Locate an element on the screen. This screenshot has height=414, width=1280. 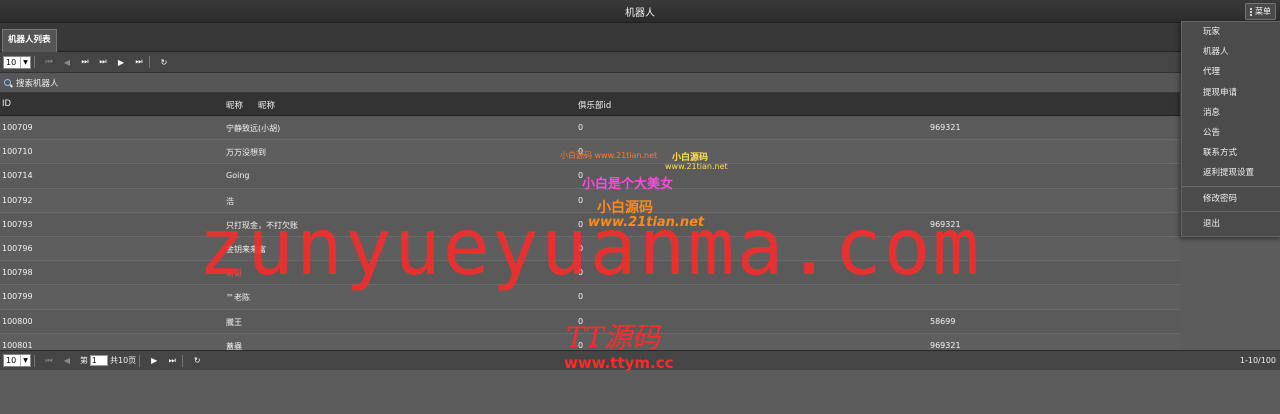
table-row: 100710 万万没想到 0 is located at coordinates (590, 152).